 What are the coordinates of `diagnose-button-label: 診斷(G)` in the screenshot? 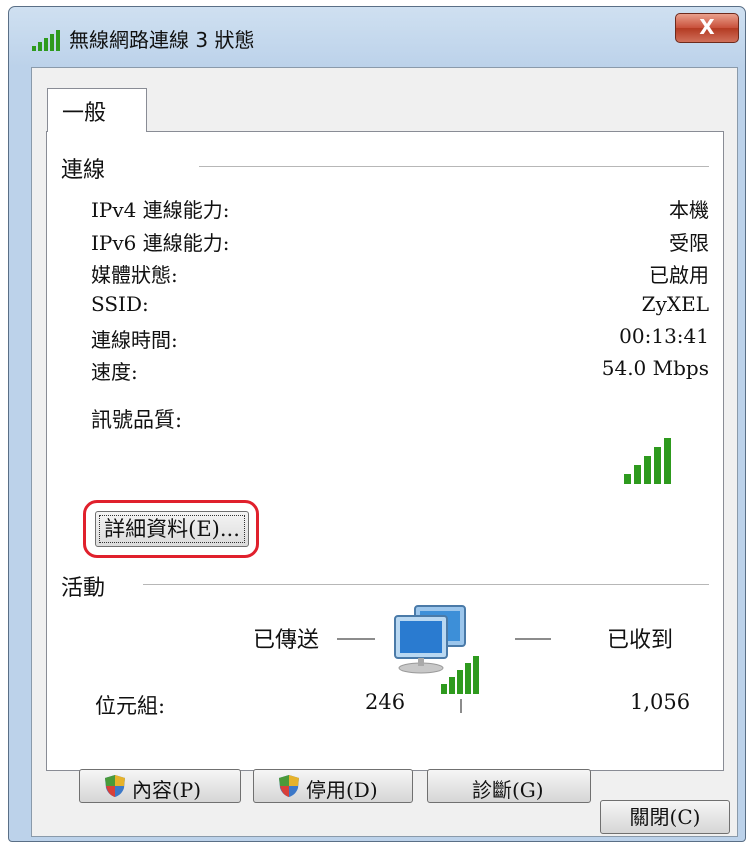 It's located at (508, 790).